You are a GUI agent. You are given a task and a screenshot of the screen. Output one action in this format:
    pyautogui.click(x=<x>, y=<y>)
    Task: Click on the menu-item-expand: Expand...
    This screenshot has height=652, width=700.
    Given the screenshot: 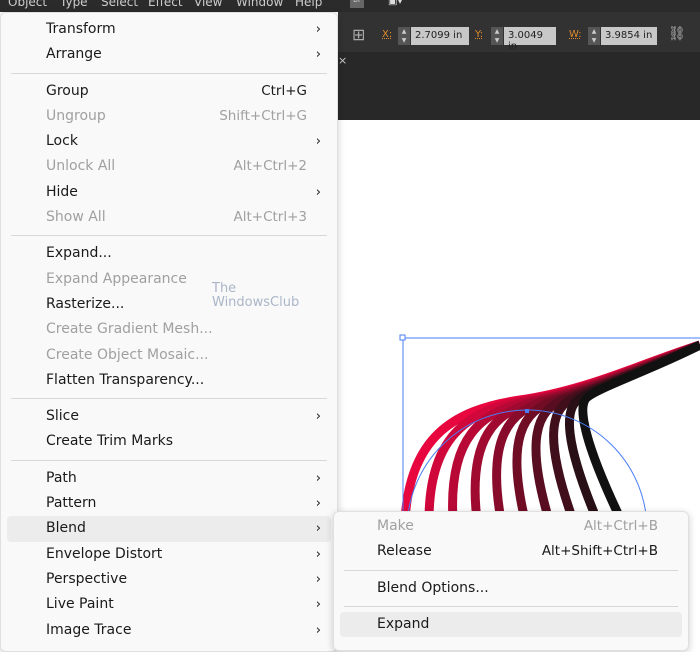 What is the action you would take?
    pyautogui.click(x=169, y=253)
    